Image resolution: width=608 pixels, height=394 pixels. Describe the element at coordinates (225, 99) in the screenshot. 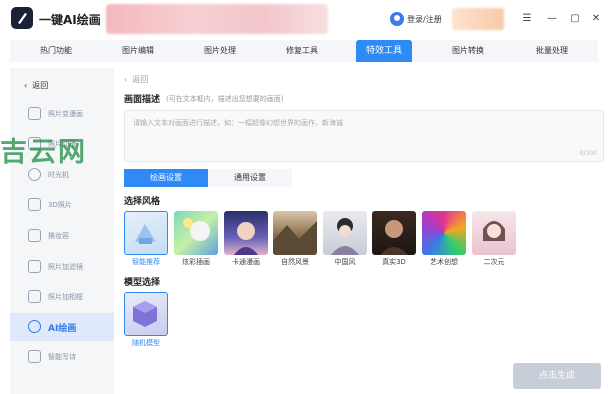

I see `describe-hint: (可在文本框内，描述出您想要的画面)` at that location.